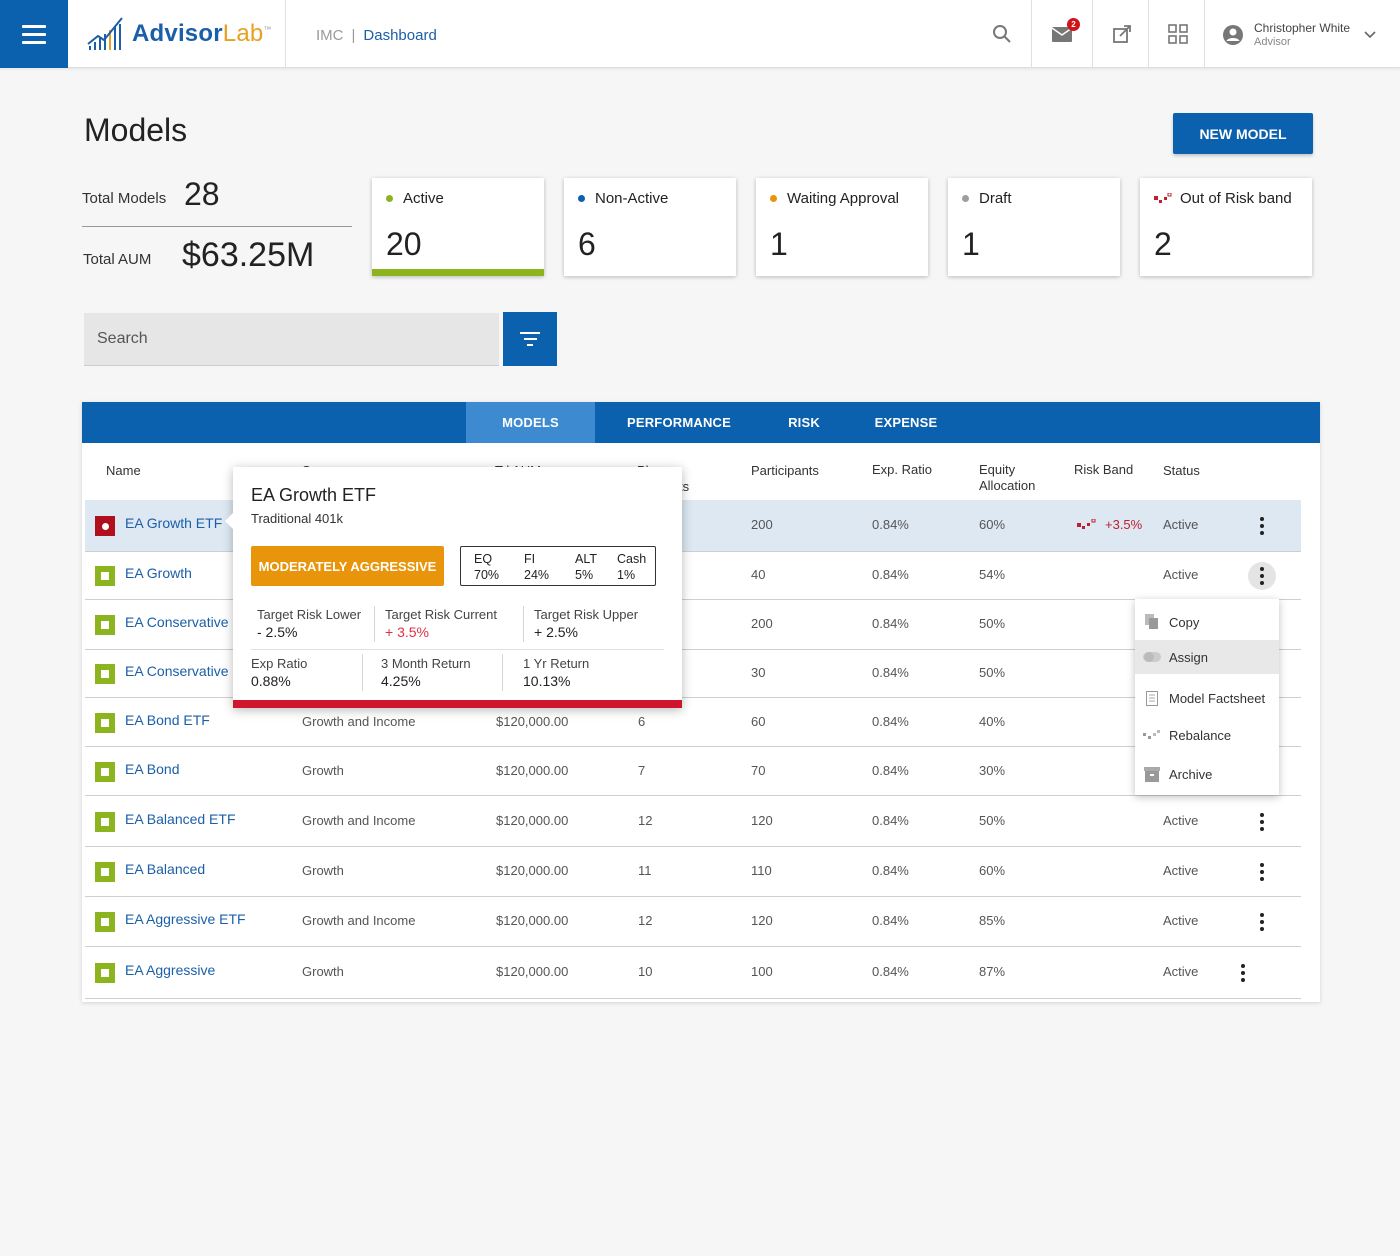 The width and height of the screenshot is (1400, 1256). I want to click on menu-item-assign: Assign, so click(1207, 657).